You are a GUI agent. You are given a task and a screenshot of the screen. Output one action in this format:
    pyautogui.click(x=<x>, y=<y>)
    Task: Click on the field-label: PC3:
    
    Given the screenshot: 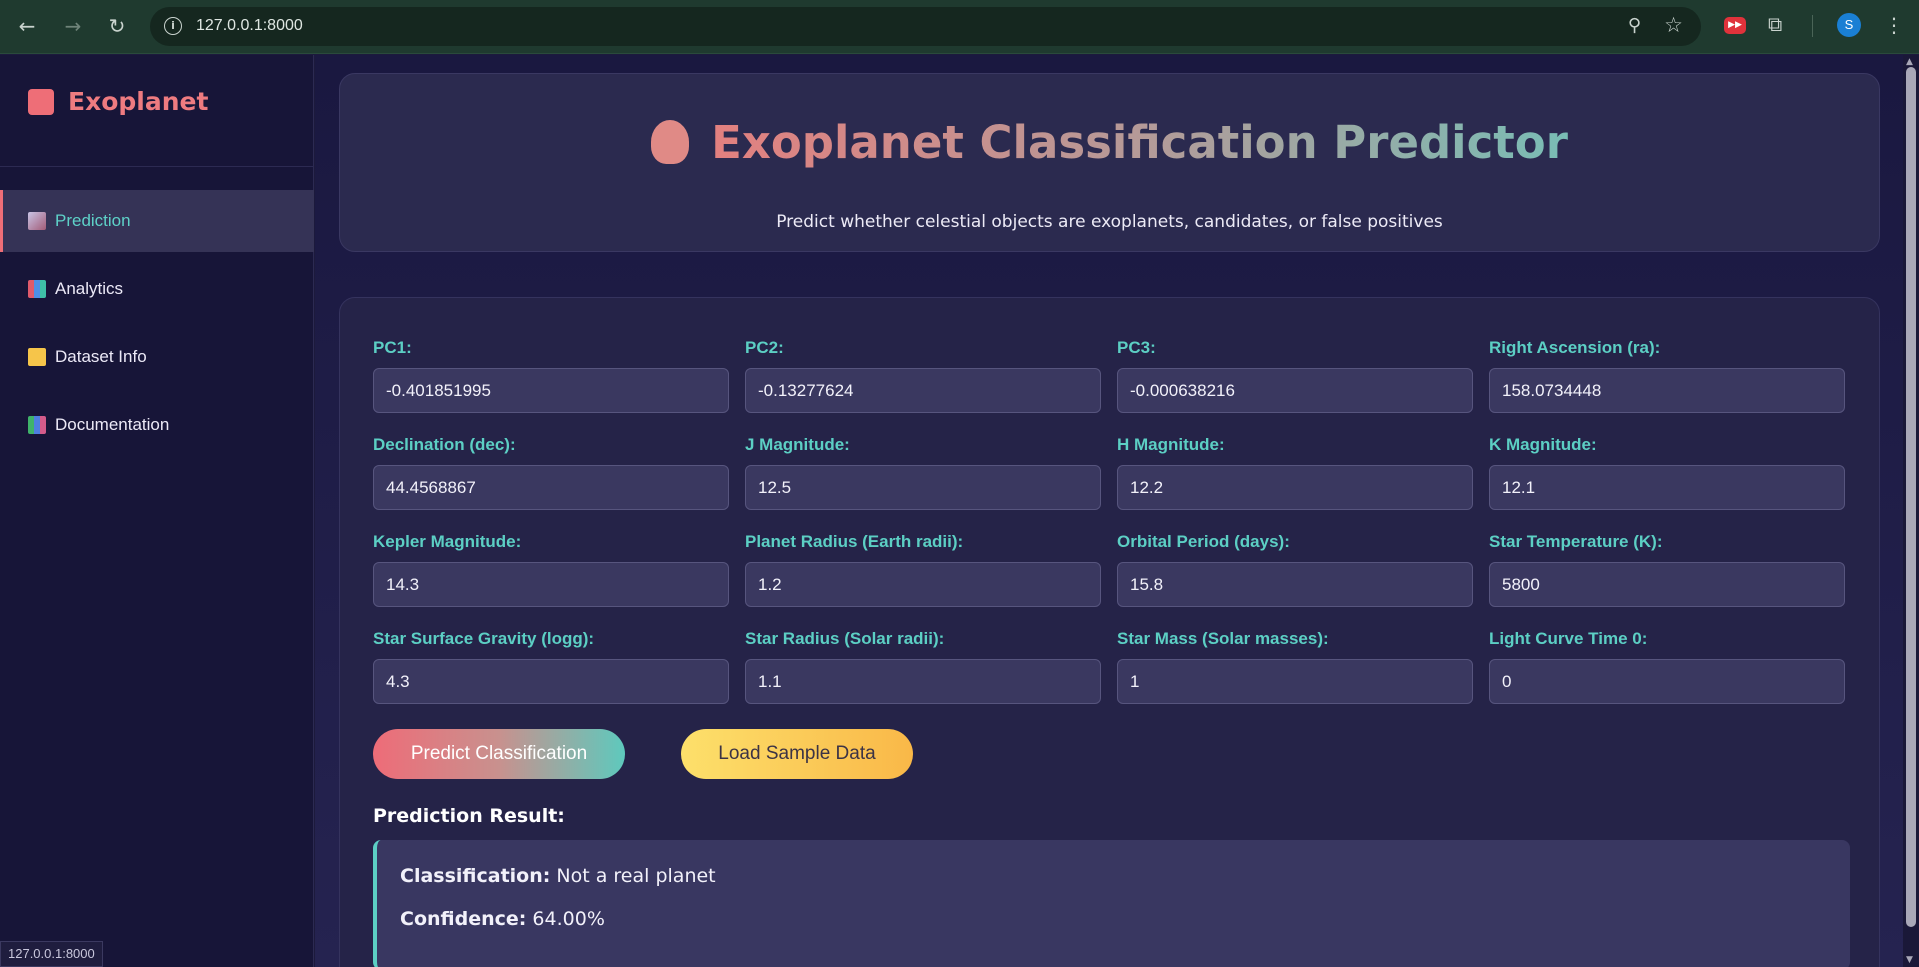 What is the action you would take?
    pyautogui.click(x=1136, y=347)
    